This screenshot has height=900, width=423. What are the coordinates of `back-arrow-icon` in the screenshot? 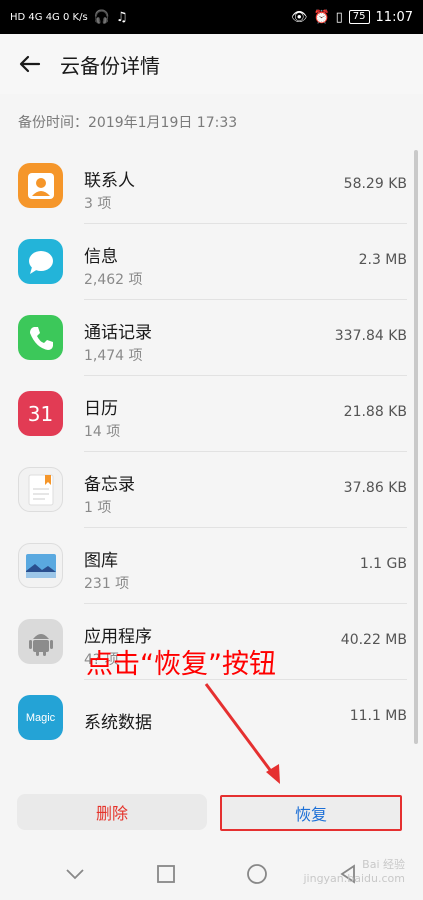 It's located at (30, 64).